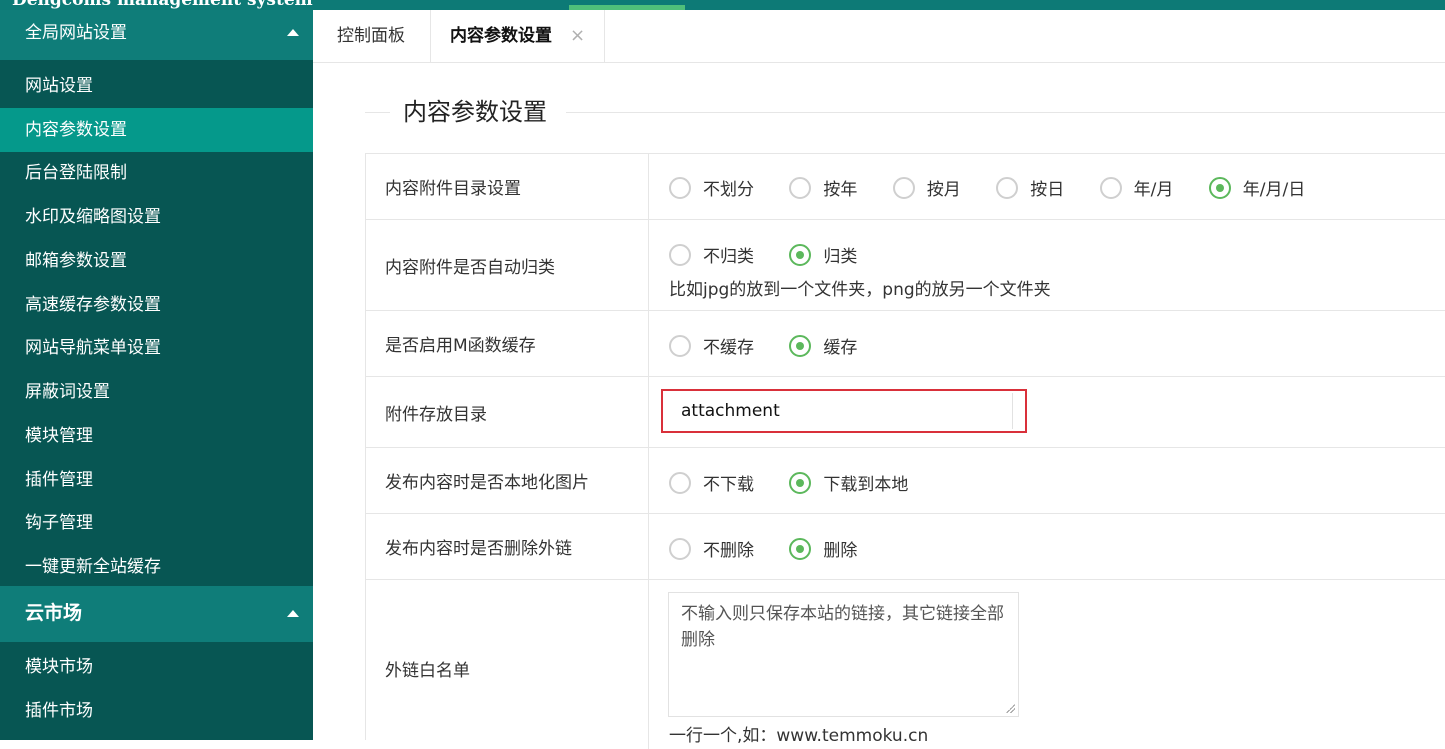 This screenshot has height=749, width=1445. I want to click on radio-label: 按日, so click(1047, 190).